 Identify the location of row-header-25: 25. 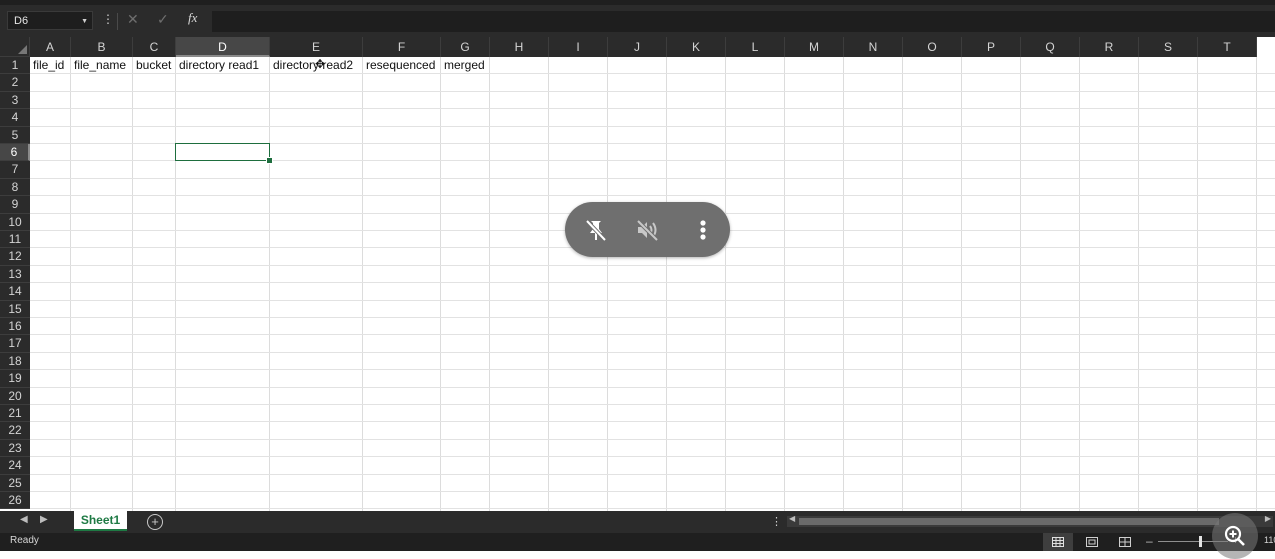
(15, 483).